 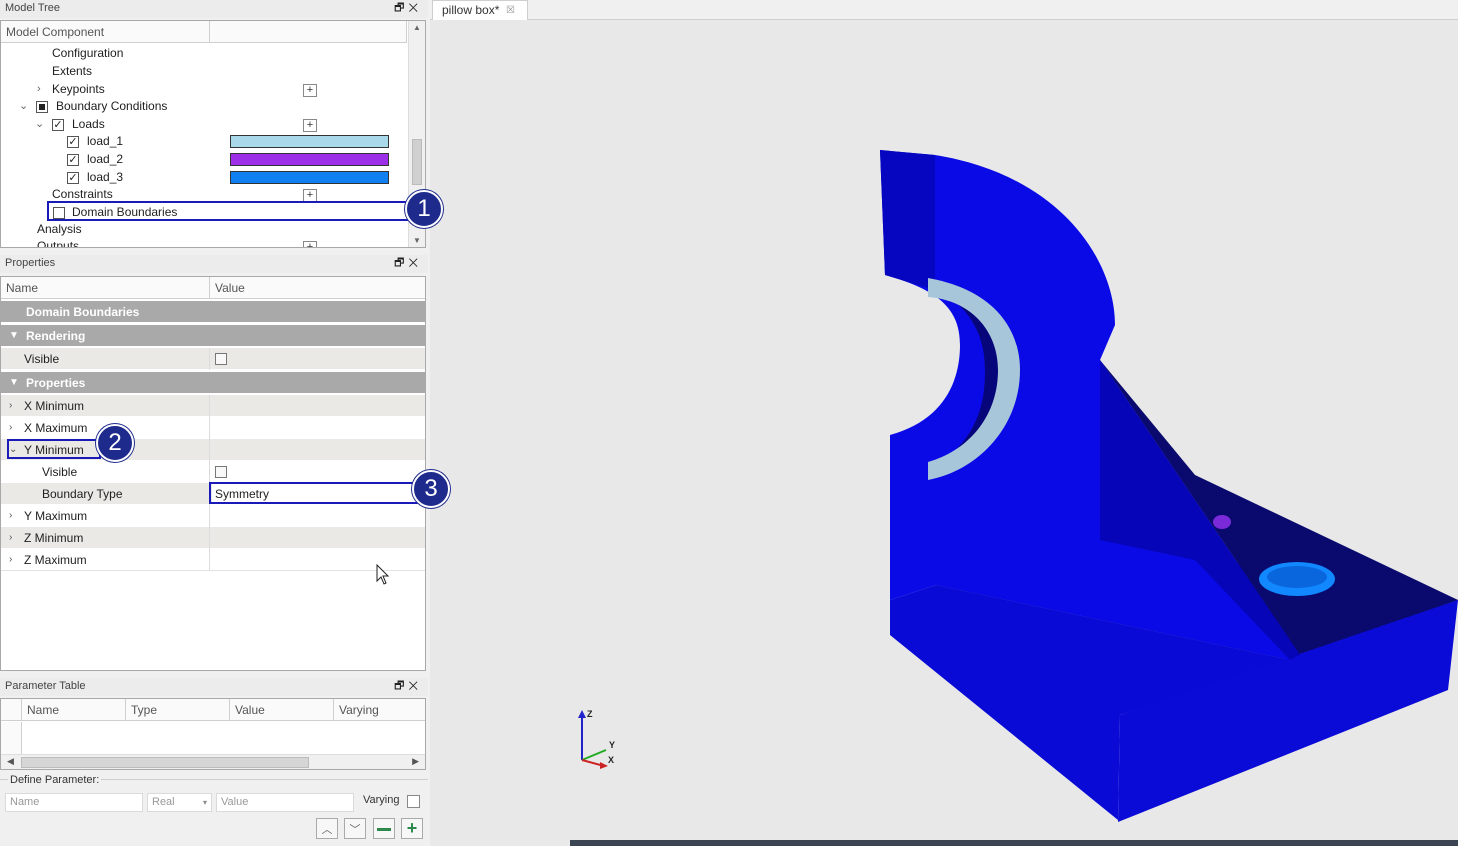 I want to click on tree-item-keypoints: › Keypoints +, so click(x=204, y=90).